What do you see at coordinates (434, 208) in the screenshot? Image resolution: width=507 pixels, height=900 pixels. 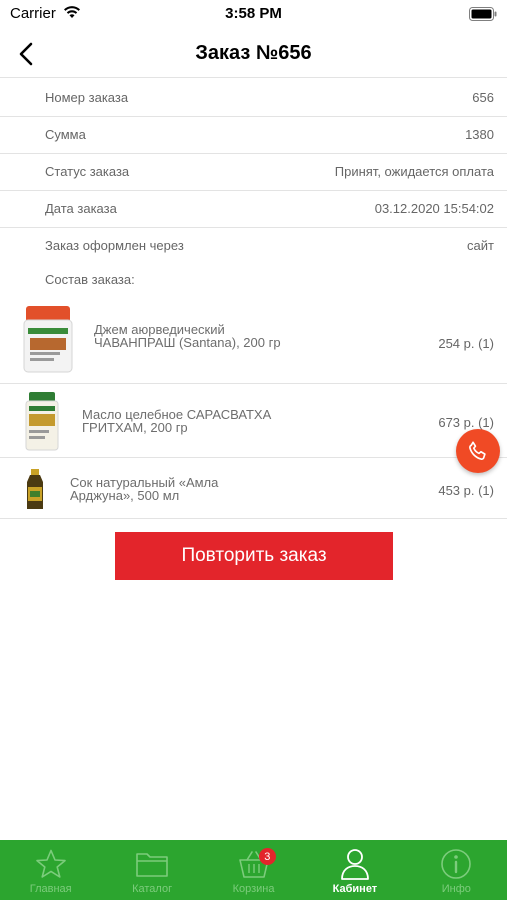 I see `info-value: 03.12.2020 15:54:02` at bounding box center [434, 208].